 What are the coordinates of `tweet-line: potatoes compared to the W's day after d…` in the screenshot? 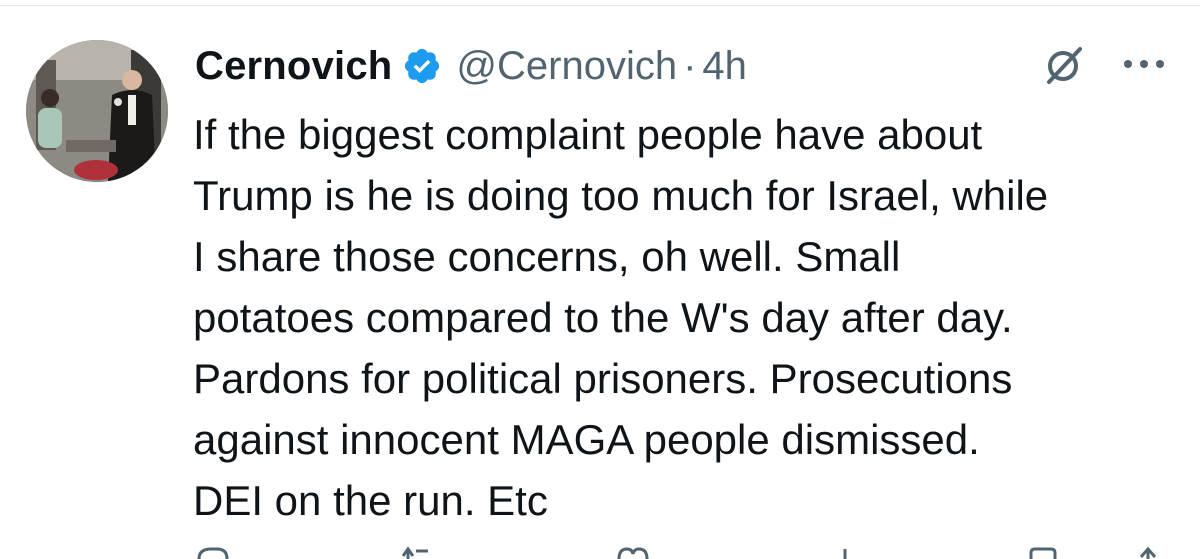 It's located at (603, 317).